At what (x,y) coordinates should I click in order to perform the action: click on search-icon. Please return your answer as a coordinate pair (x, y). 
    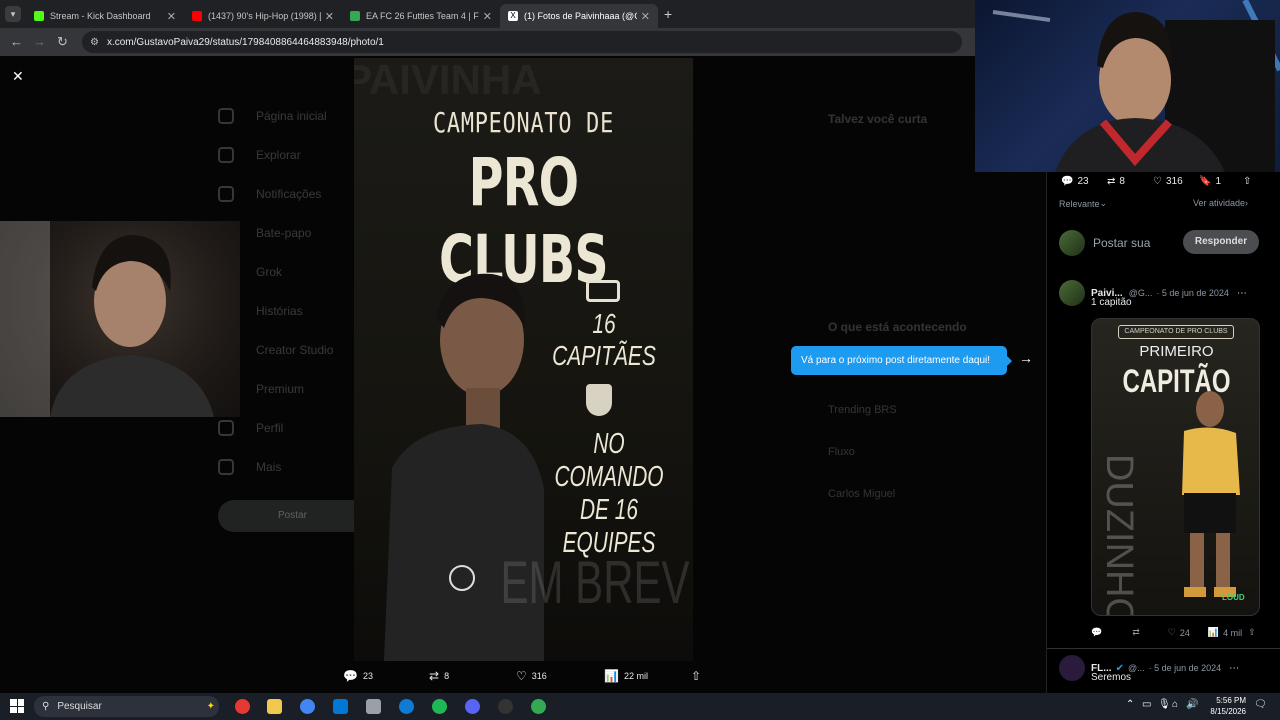
    Looking at the image, I should click on (226, 155).